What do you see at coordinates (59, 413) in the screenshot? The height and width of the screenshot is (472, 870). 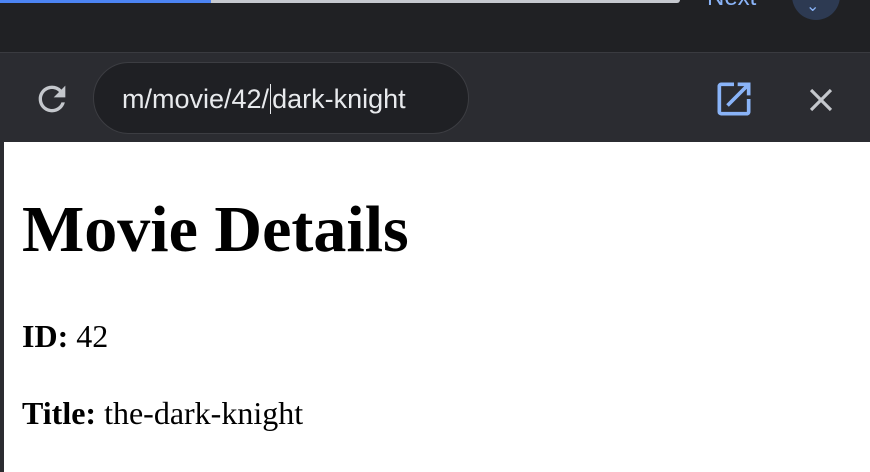 I see `movie-title-label: Title:` at bounding box center [59, 413].